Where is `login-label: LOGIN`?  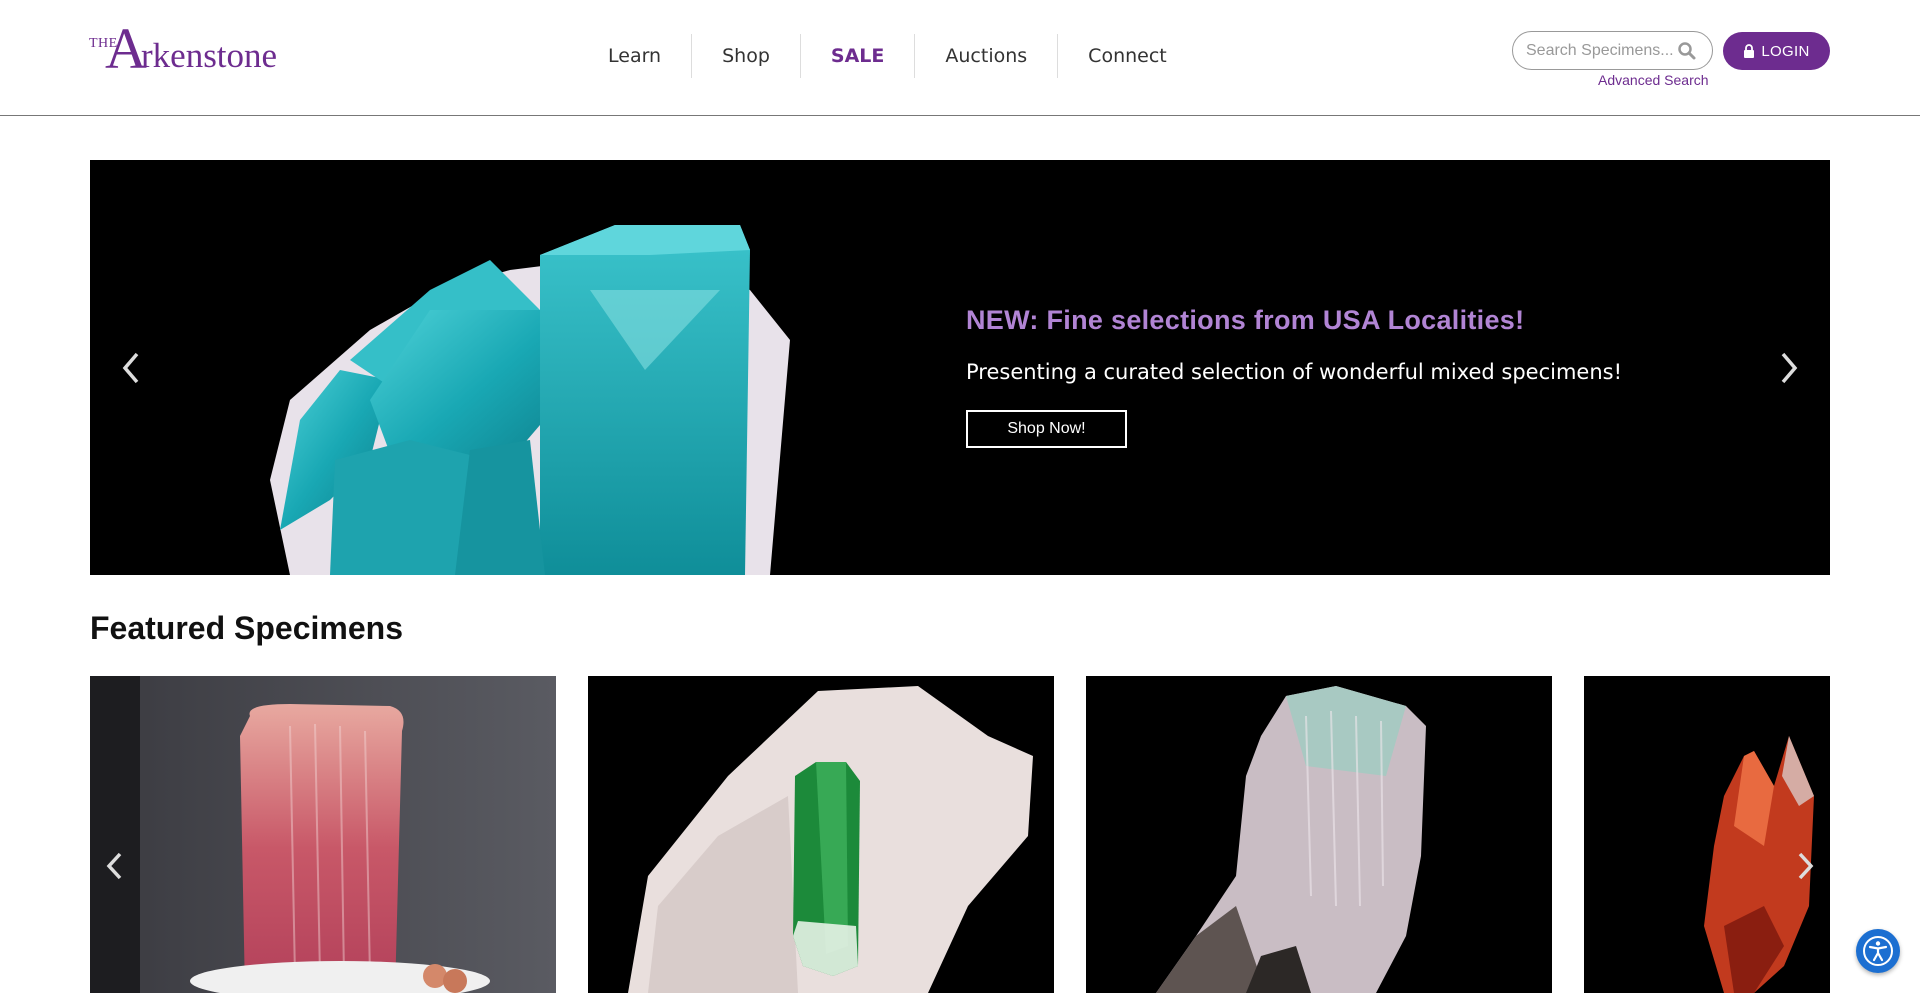
login-label: LOGIN is located at coordinates (1785, 51).